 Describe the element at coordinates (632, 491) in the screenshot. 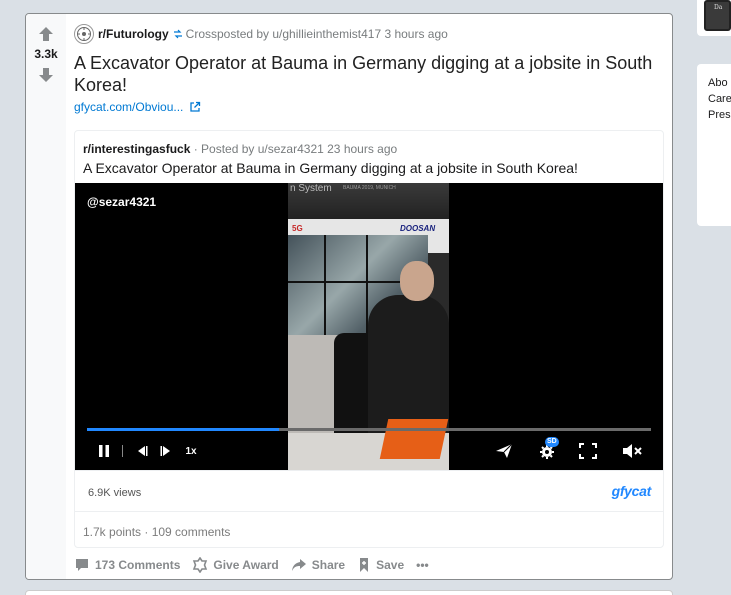

I see `gfycat-logo: gfycat` at that location.